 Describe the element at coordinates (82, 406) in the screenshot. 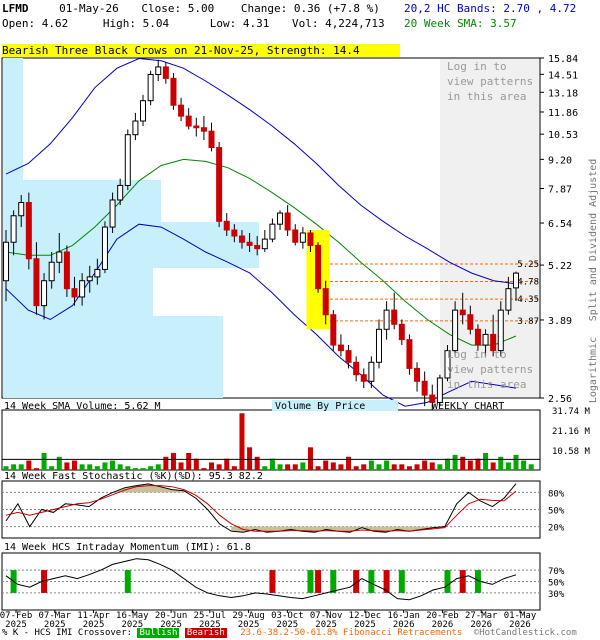

I see `volume-title: 14 Week SMA Volume: 5.62 M` at that location.